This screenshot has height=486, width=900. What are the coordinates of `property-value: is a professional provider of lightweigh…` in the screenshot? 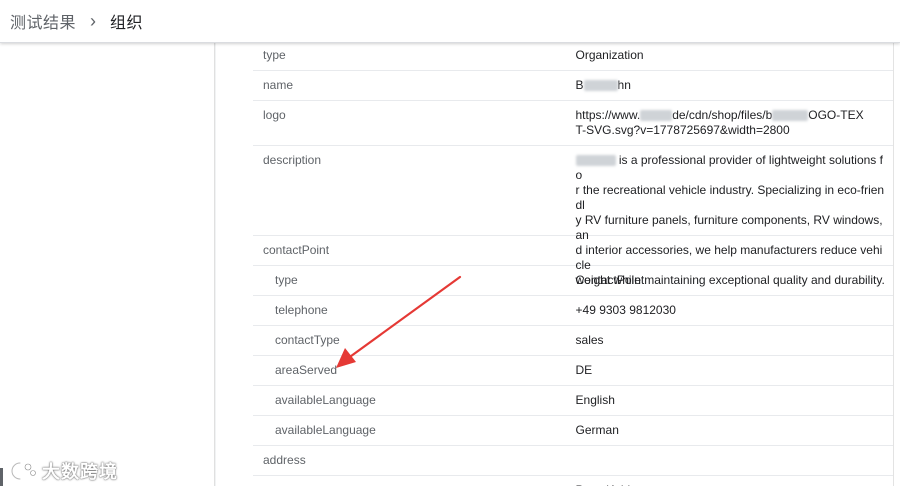 It's located at (730, 220).